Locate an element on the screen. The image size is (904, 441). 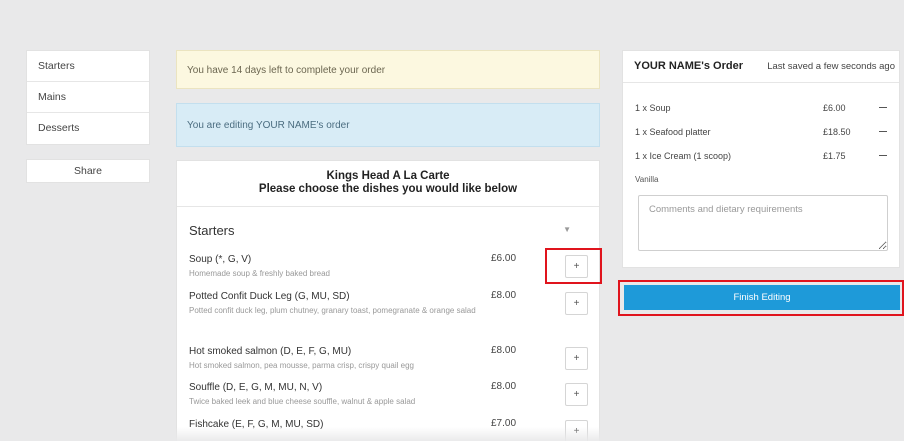
dish-price: £7.00 is located at coordinates (504, 423).